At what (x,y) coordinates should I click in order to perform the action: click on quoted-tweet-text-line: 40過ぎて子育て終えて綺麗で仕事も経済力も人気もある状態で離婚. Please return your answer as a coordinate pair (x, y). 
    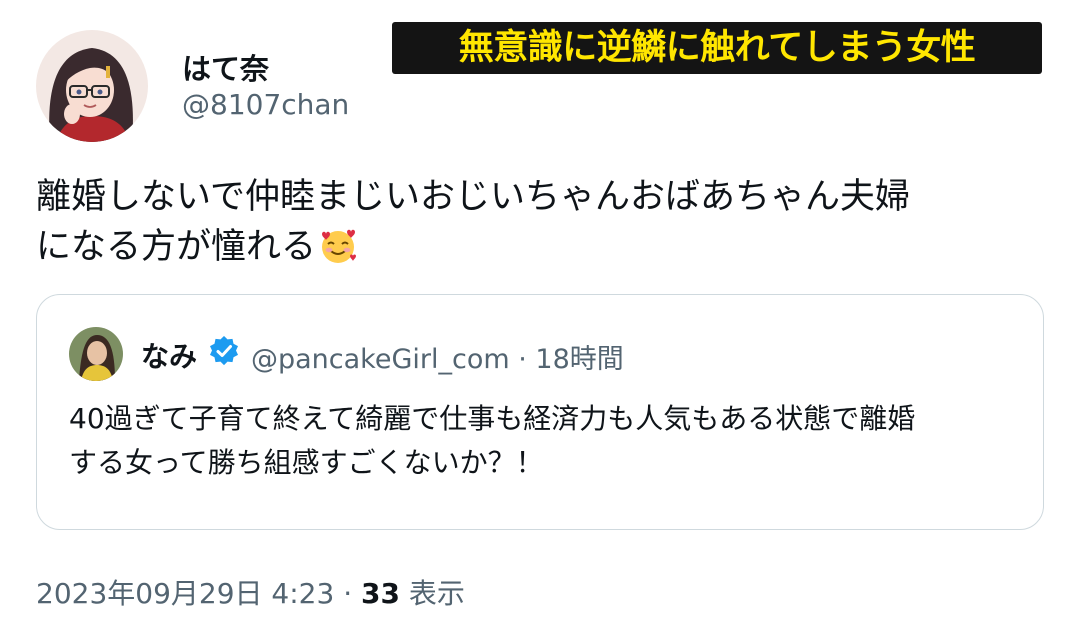
    Looking at the image, I should click on (492, 418).